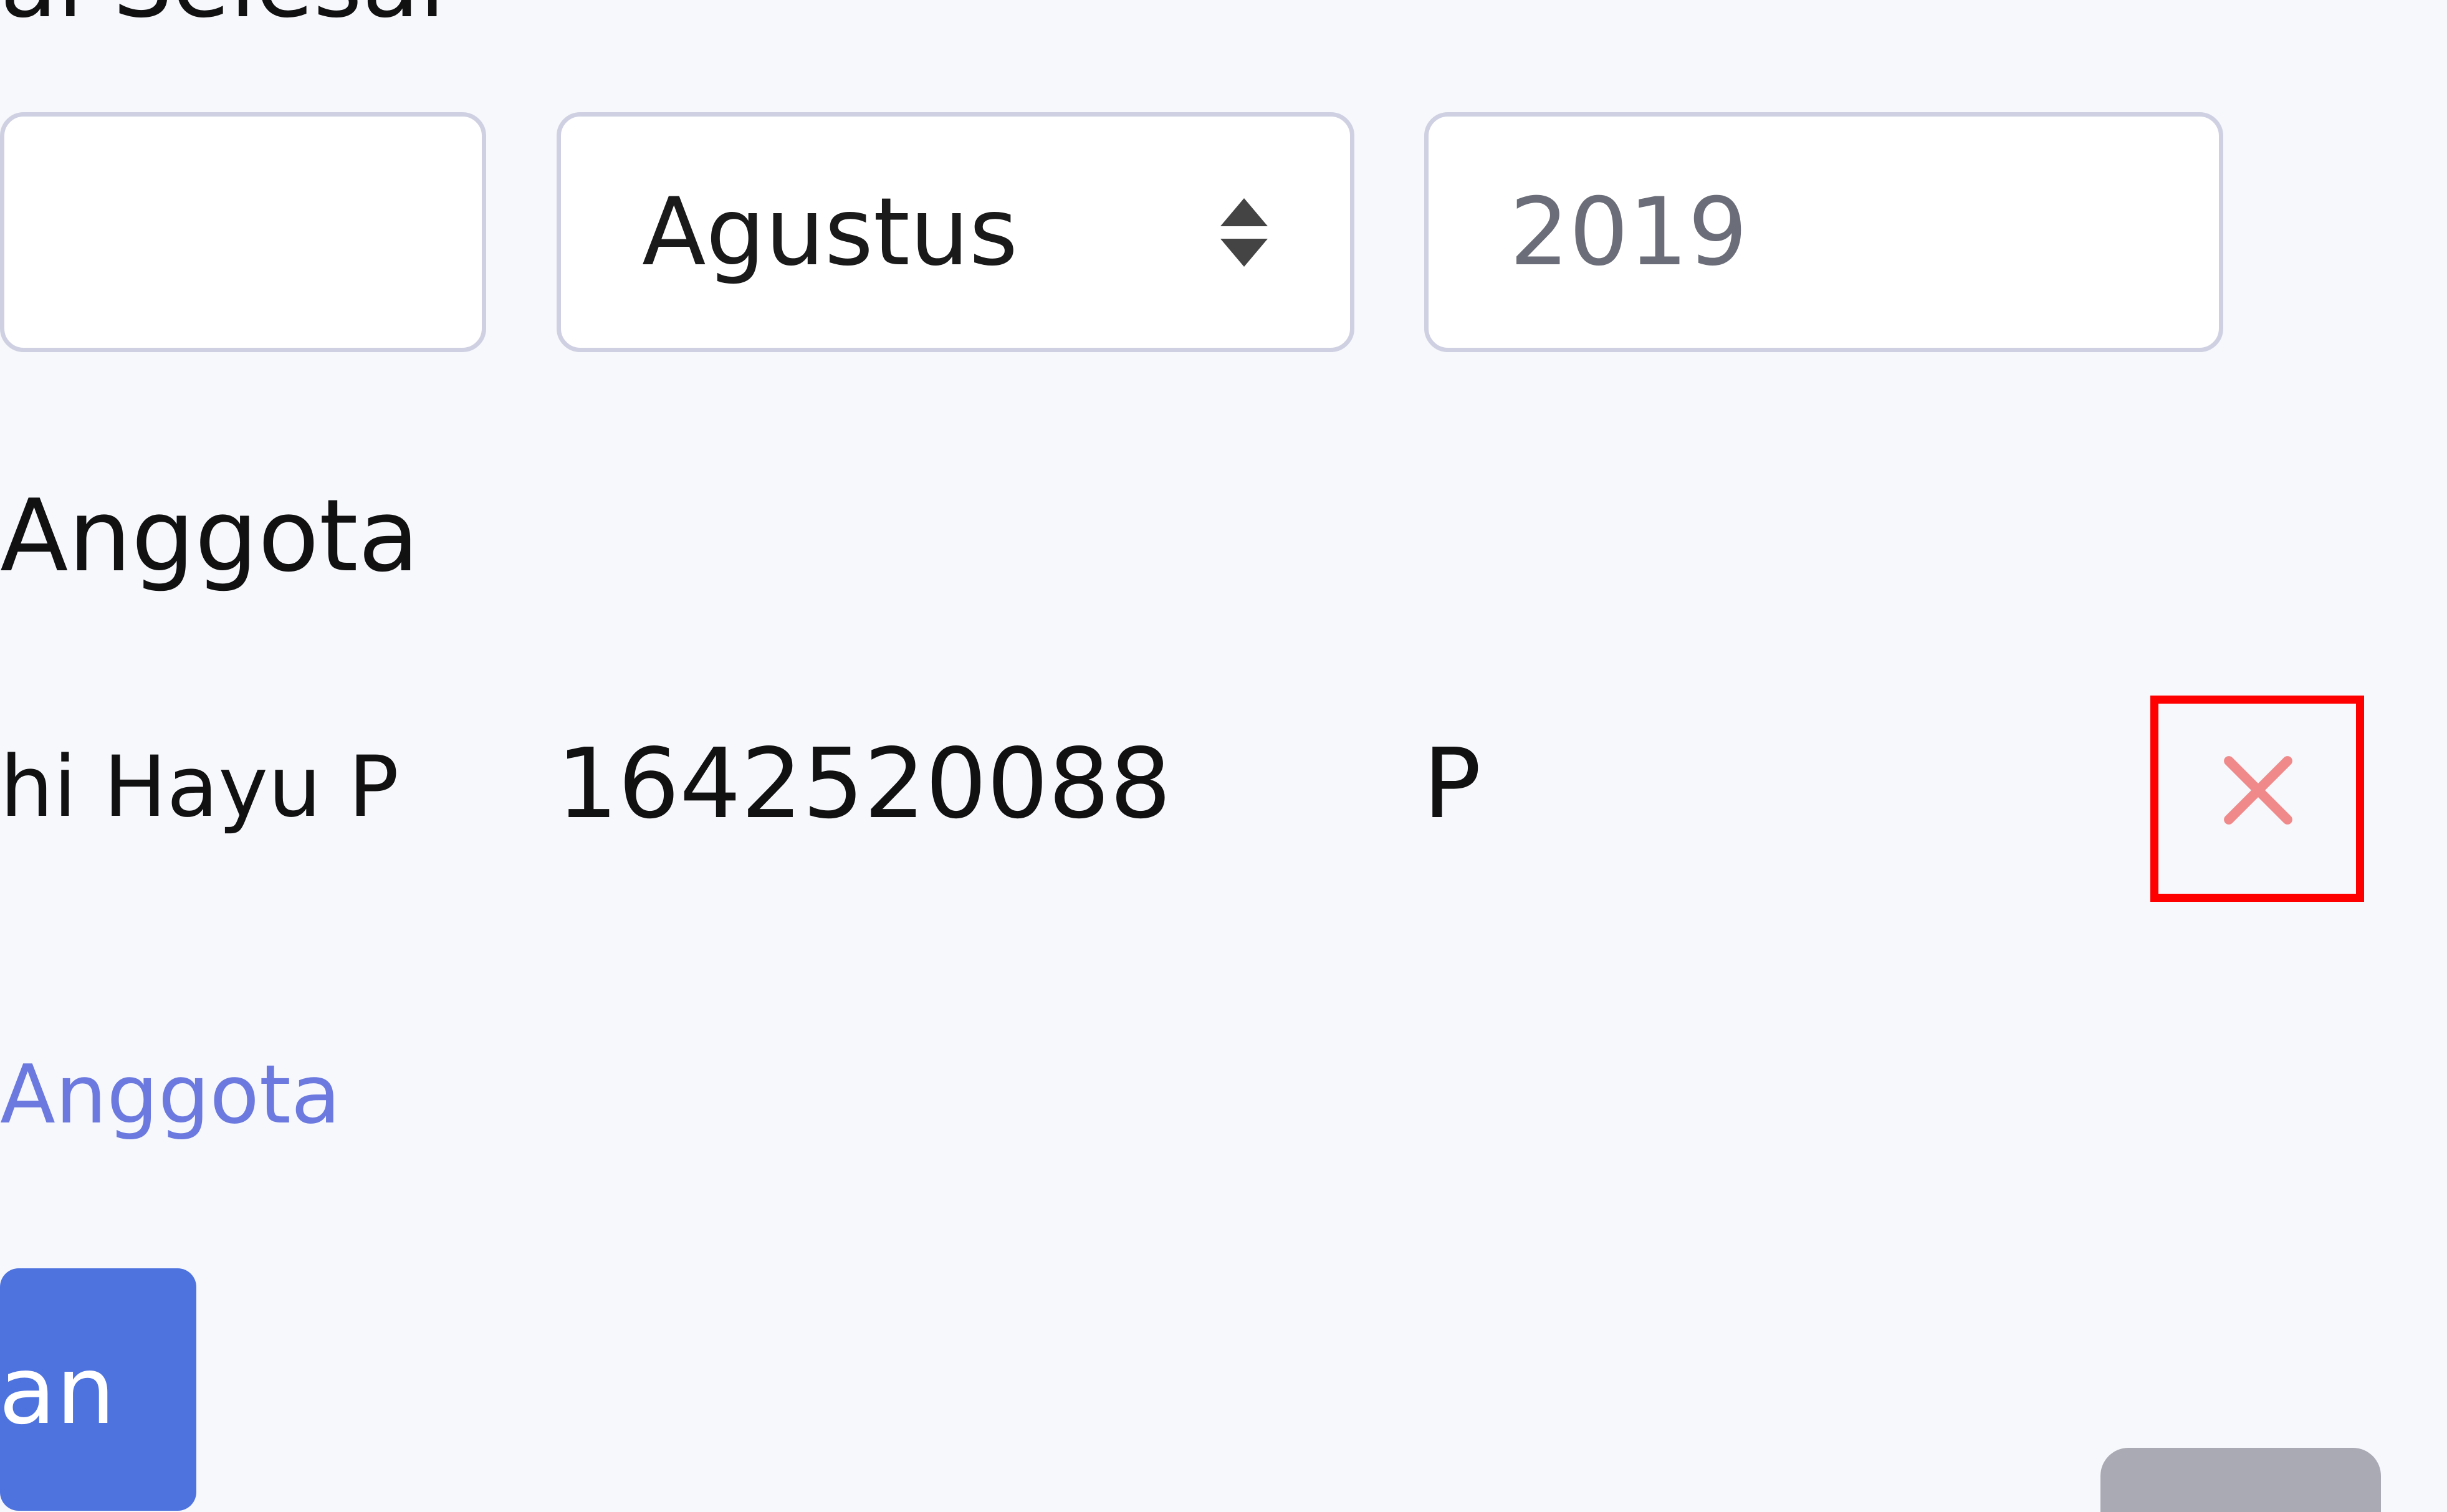 The height and width of the screenshot is (1512, 2447). I want to click on year-input: 2019, so click(1823, 232).